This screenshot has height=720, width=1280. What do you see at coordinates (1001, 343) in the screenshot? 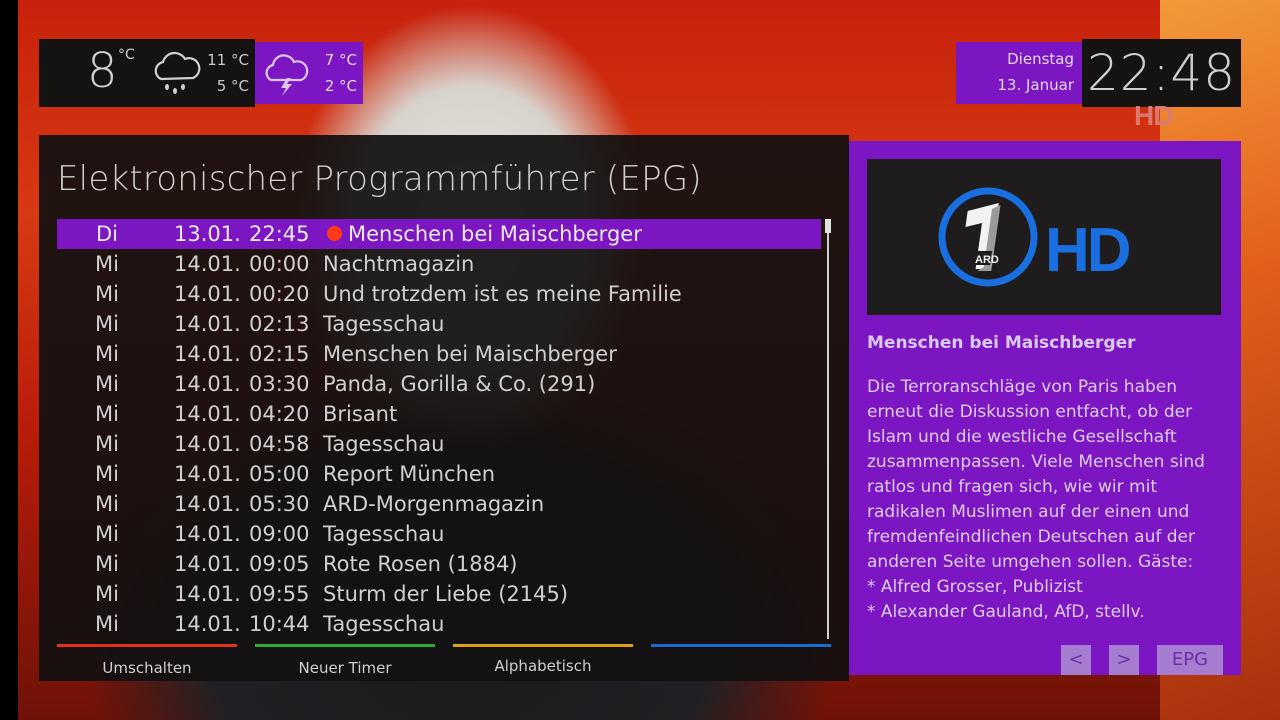
I see `program-title: Menschen bei Maischberger` at bounding box center [1001, 343].